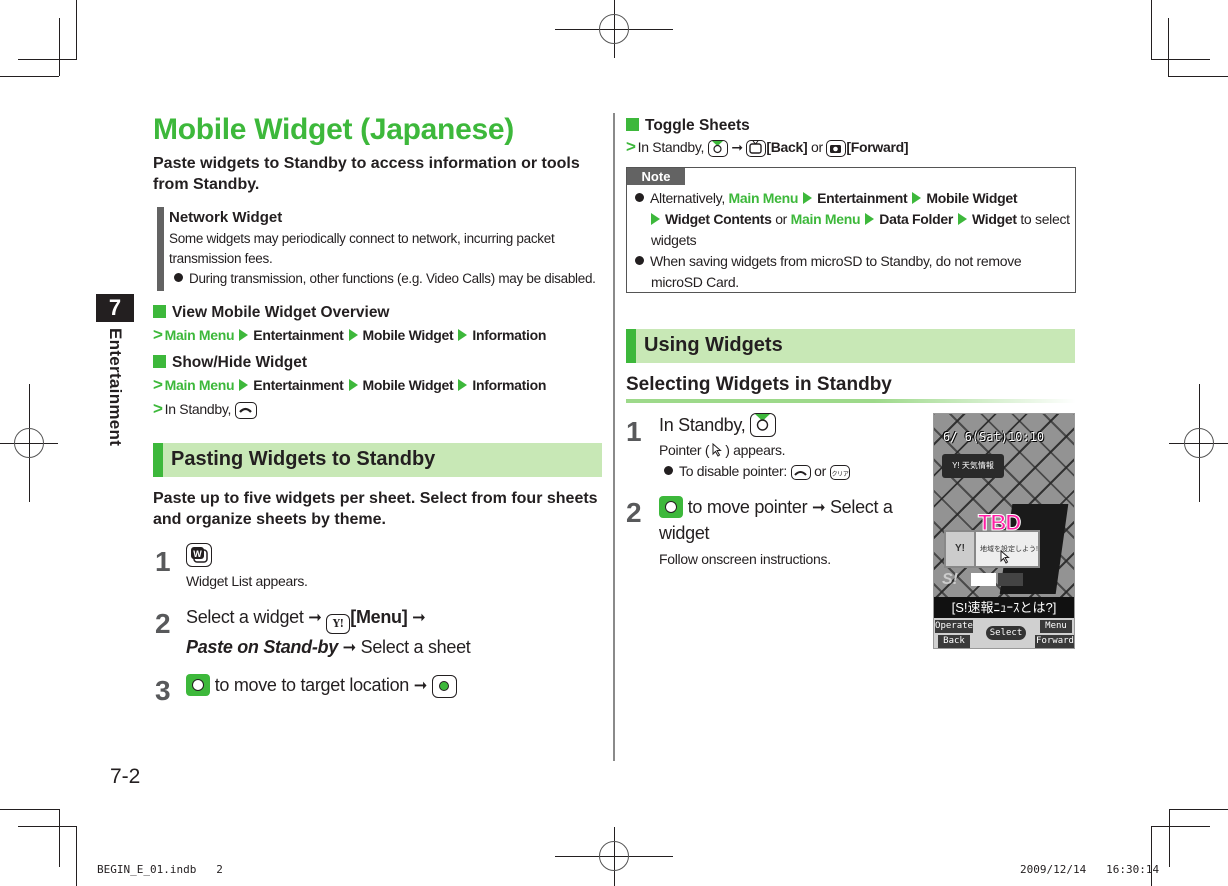 Image resolution: width=1228 pixels, height=886 pixels. Describe the element at coordinates (718, 219) in the screenshot. I see `path-widget-contents: Widget Contents` at that location.